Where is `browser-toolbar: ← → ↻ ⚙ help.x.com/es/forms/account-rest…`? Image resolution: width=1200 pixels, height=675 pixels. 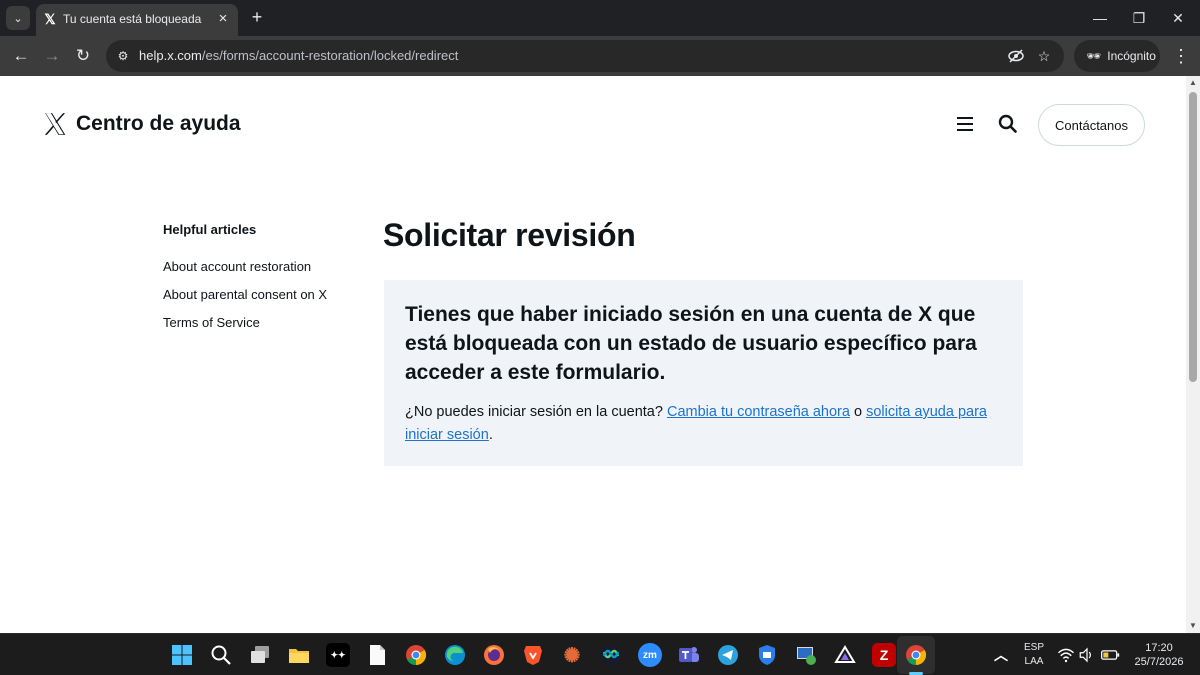 browser-toolbar: ← → ↻ ⚙ help.x.com/es/forms/account-rest… is located at coordinates (600, 56).